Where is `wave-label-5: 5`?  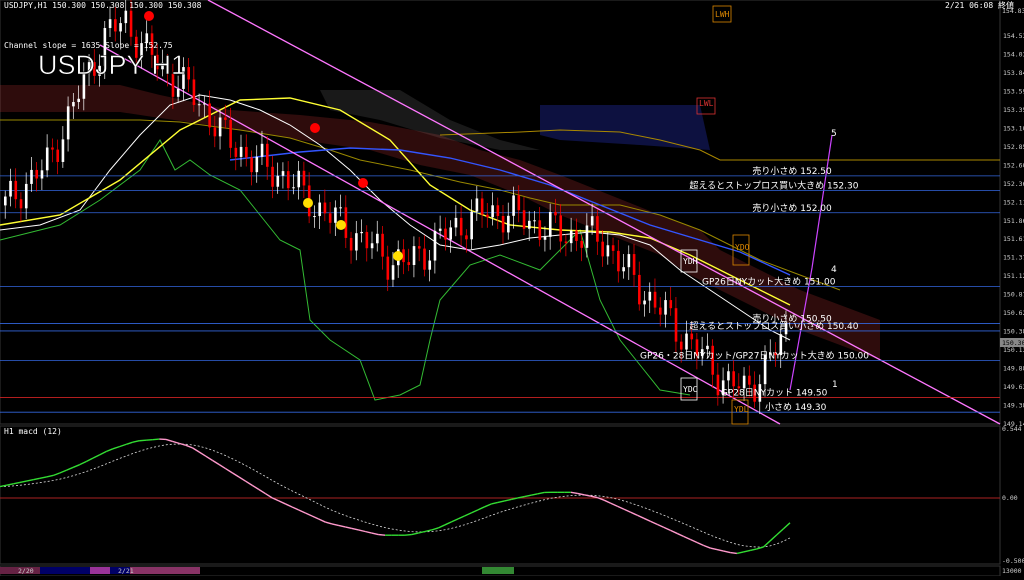 wave-label-5: 5 is located at coordinates (834, 134).